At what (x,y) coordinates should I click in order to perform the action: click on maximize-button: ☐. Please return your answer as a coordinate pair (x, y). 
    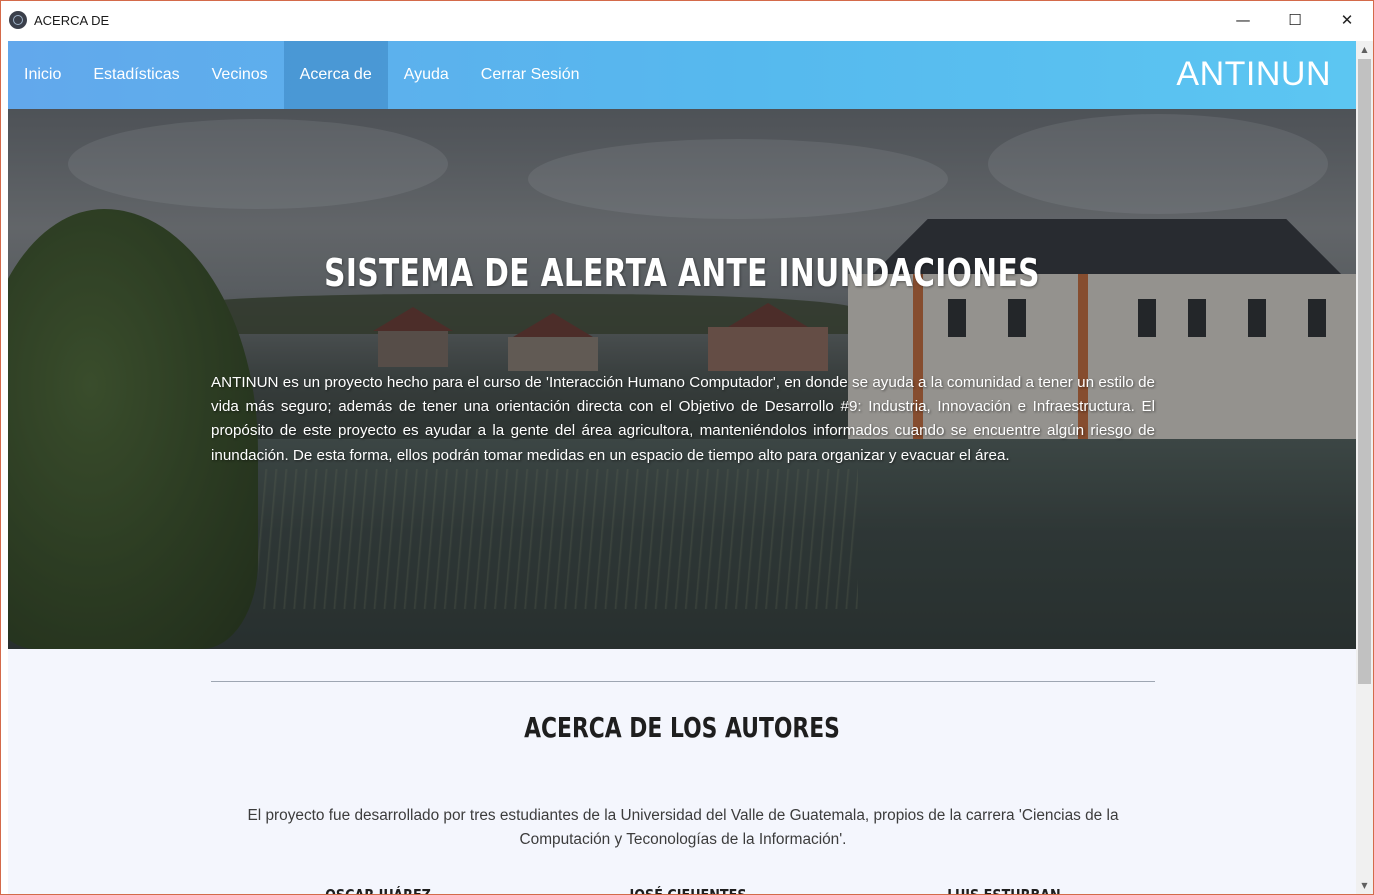
    Looking at the image, I should click on (1295, 20).